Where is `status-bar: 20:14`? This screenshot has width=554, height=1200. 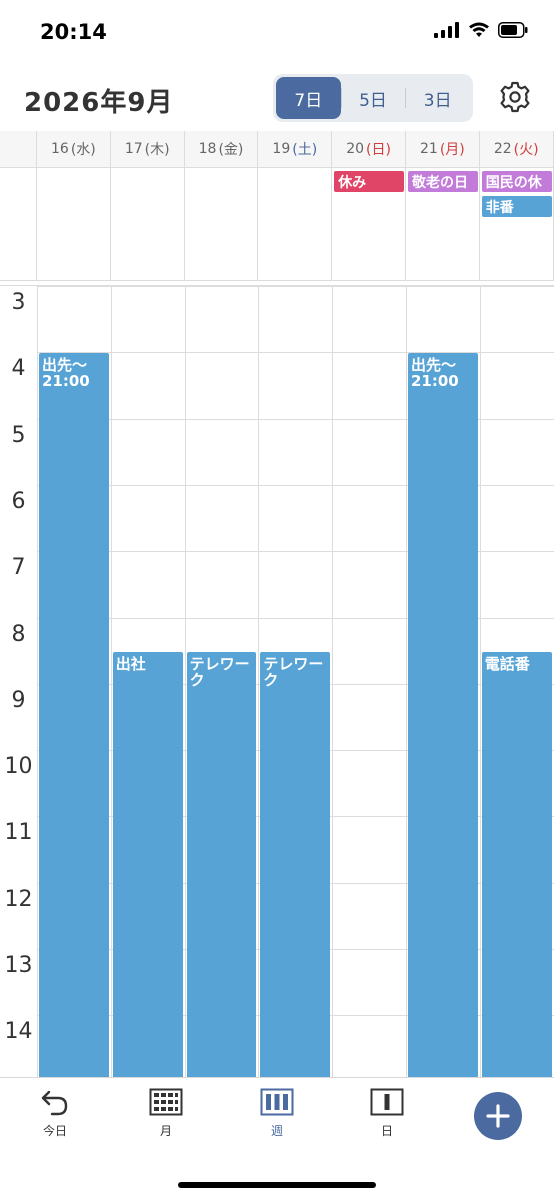 status-bar: 20:14 is located at coordinates (277, 33).